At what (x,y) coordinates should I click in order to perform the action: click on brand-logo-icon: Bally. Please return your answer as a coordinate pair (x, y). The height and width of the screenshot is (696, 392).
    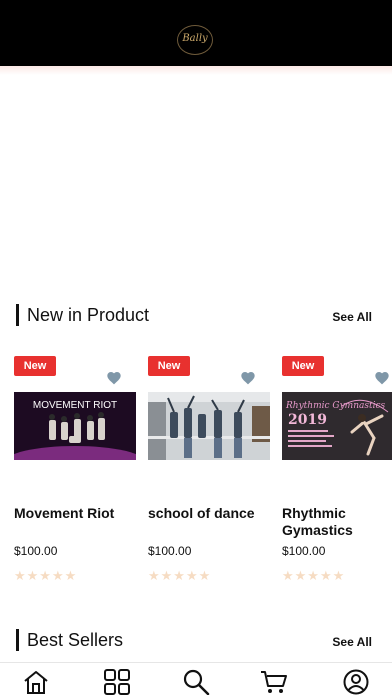
    Looking at the image, I should click on (195, 40).